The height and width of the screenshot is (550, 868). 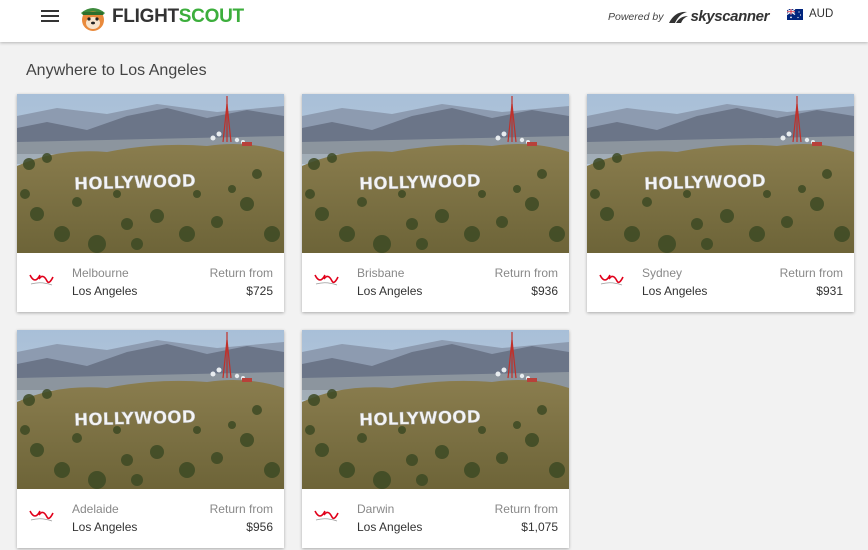 I want to click on flight-card: Adelaide Los Angeles Return from $956, so click(x=150, y=439).